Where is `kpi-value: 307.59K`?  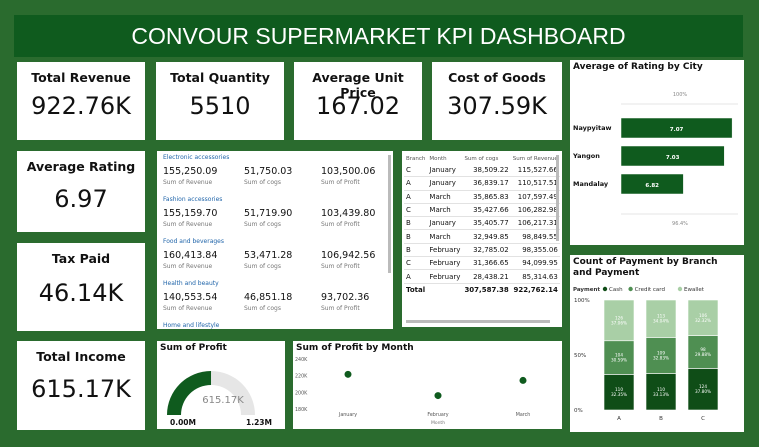 kpi-value: 307.59K is located at coordinates (497, 106).